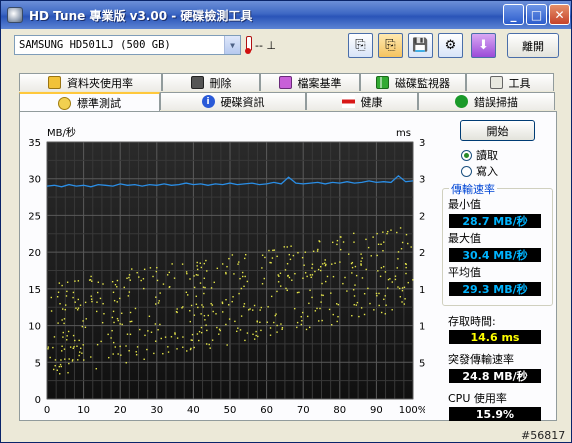 Image resolution: width=572 pixels, height=443 pixels. I want to click on chevron-down-icon: ▼, so click(232, 45).